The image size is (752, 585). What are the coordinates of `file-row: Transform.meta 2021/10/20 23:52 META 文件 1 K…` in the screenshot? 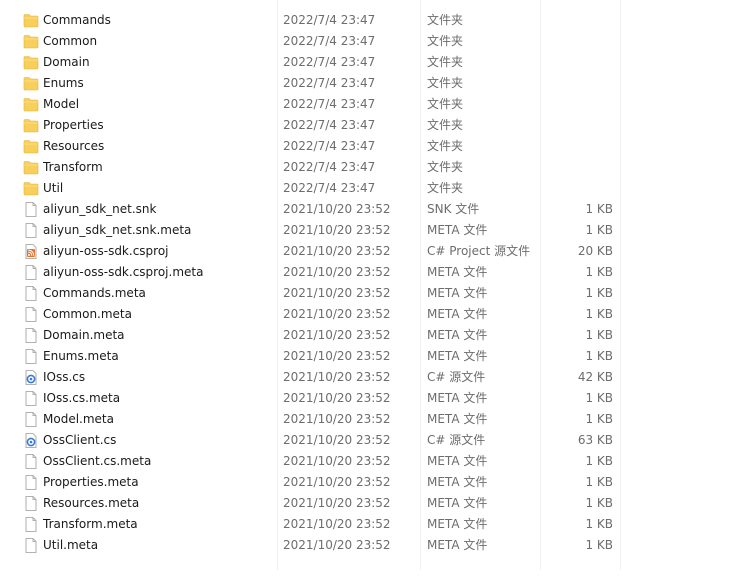 It's located at (376, 524).